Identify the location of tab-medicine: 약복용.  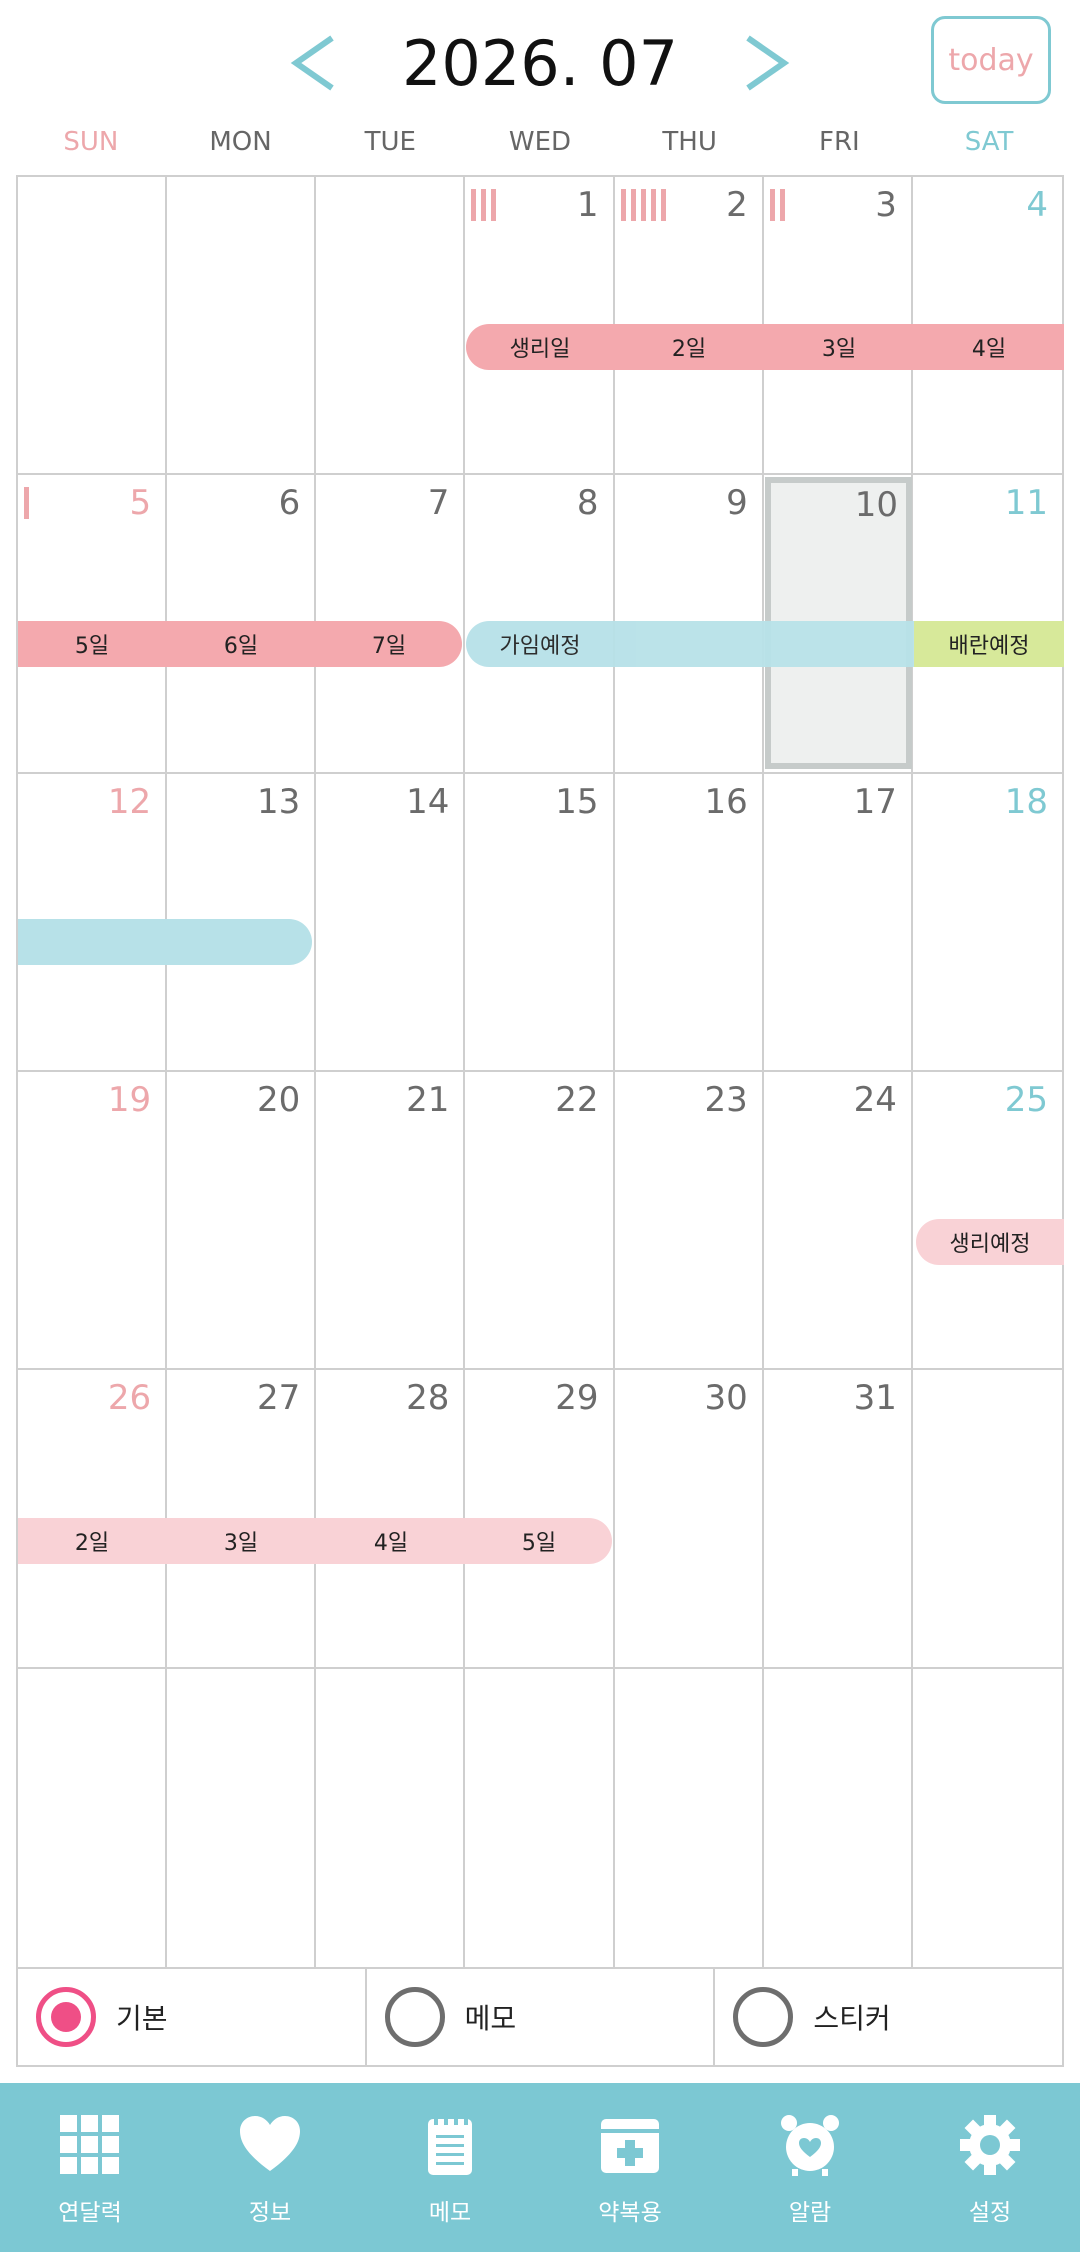
(630, 2167).